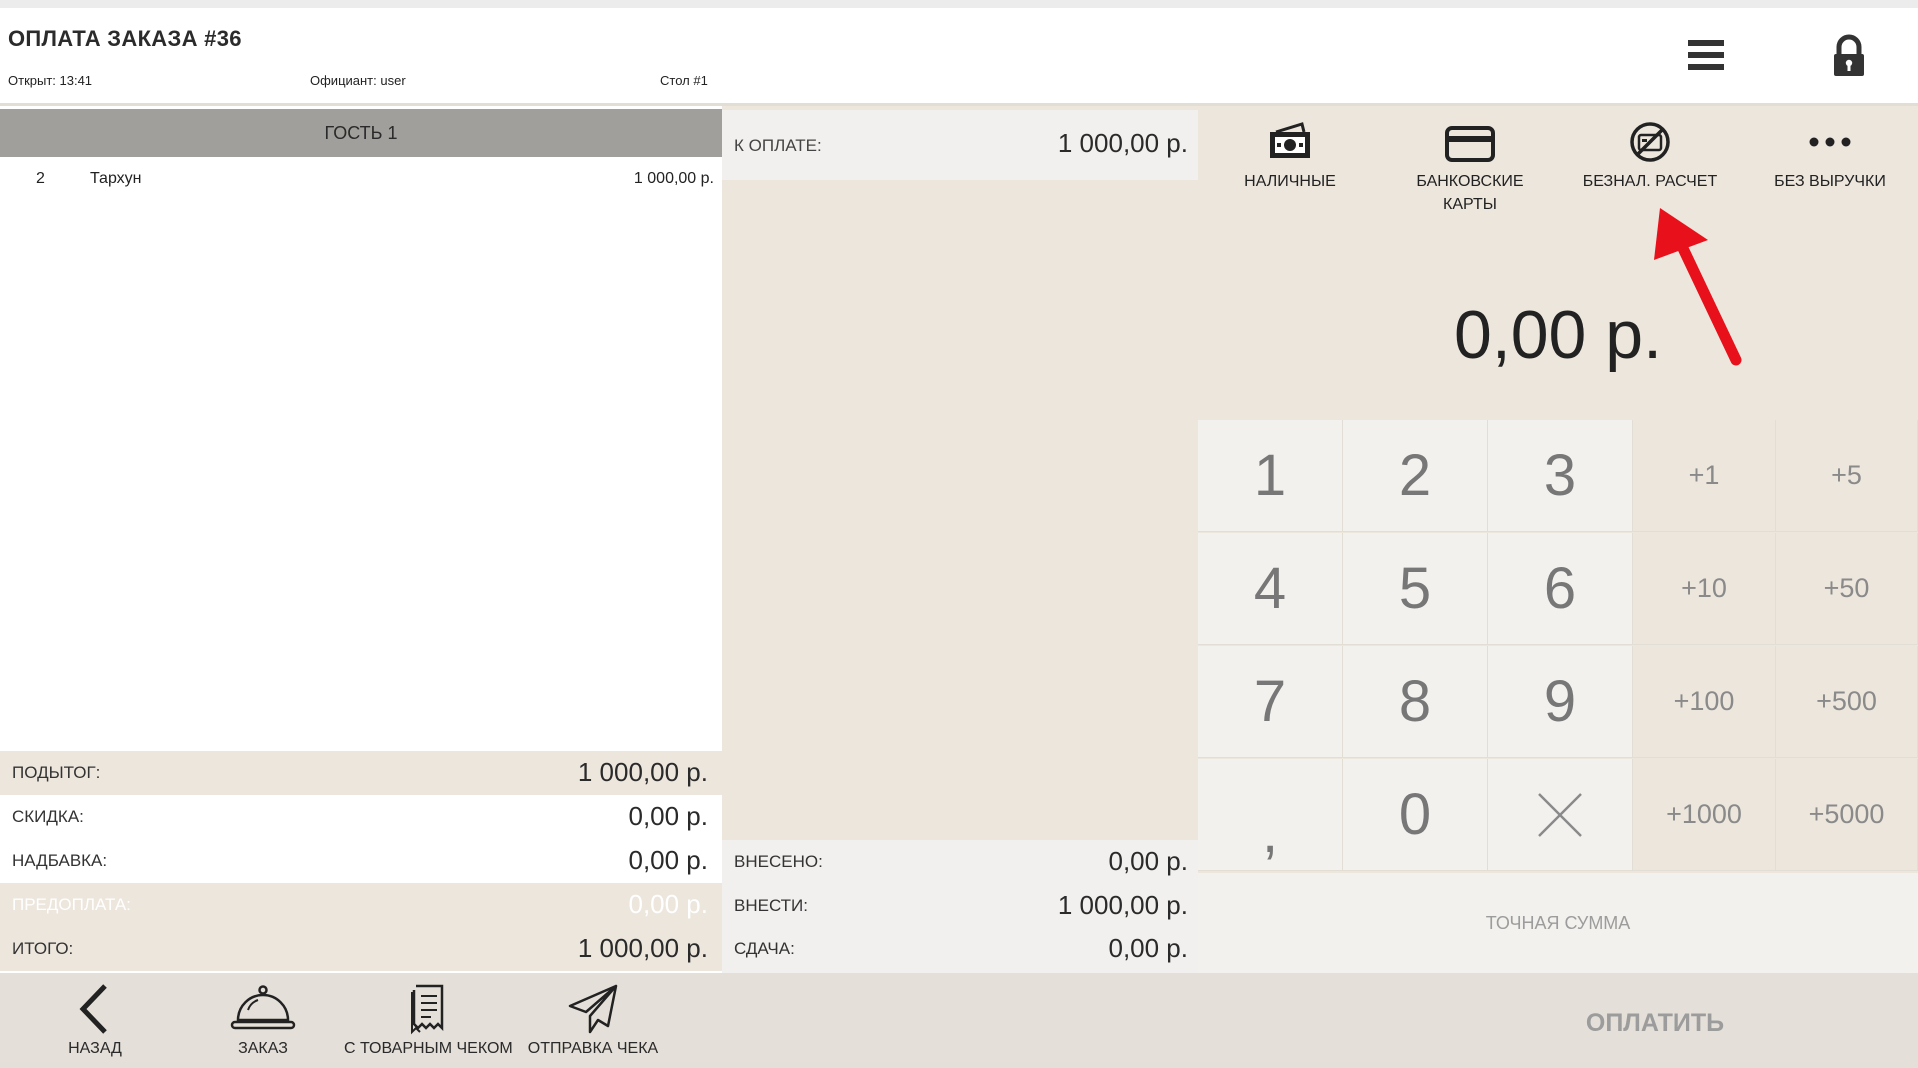  Describe the element at coordinates (1470, 204) in the screenshot. I see `bank-cards-line2: КАРТЫ` at that location.